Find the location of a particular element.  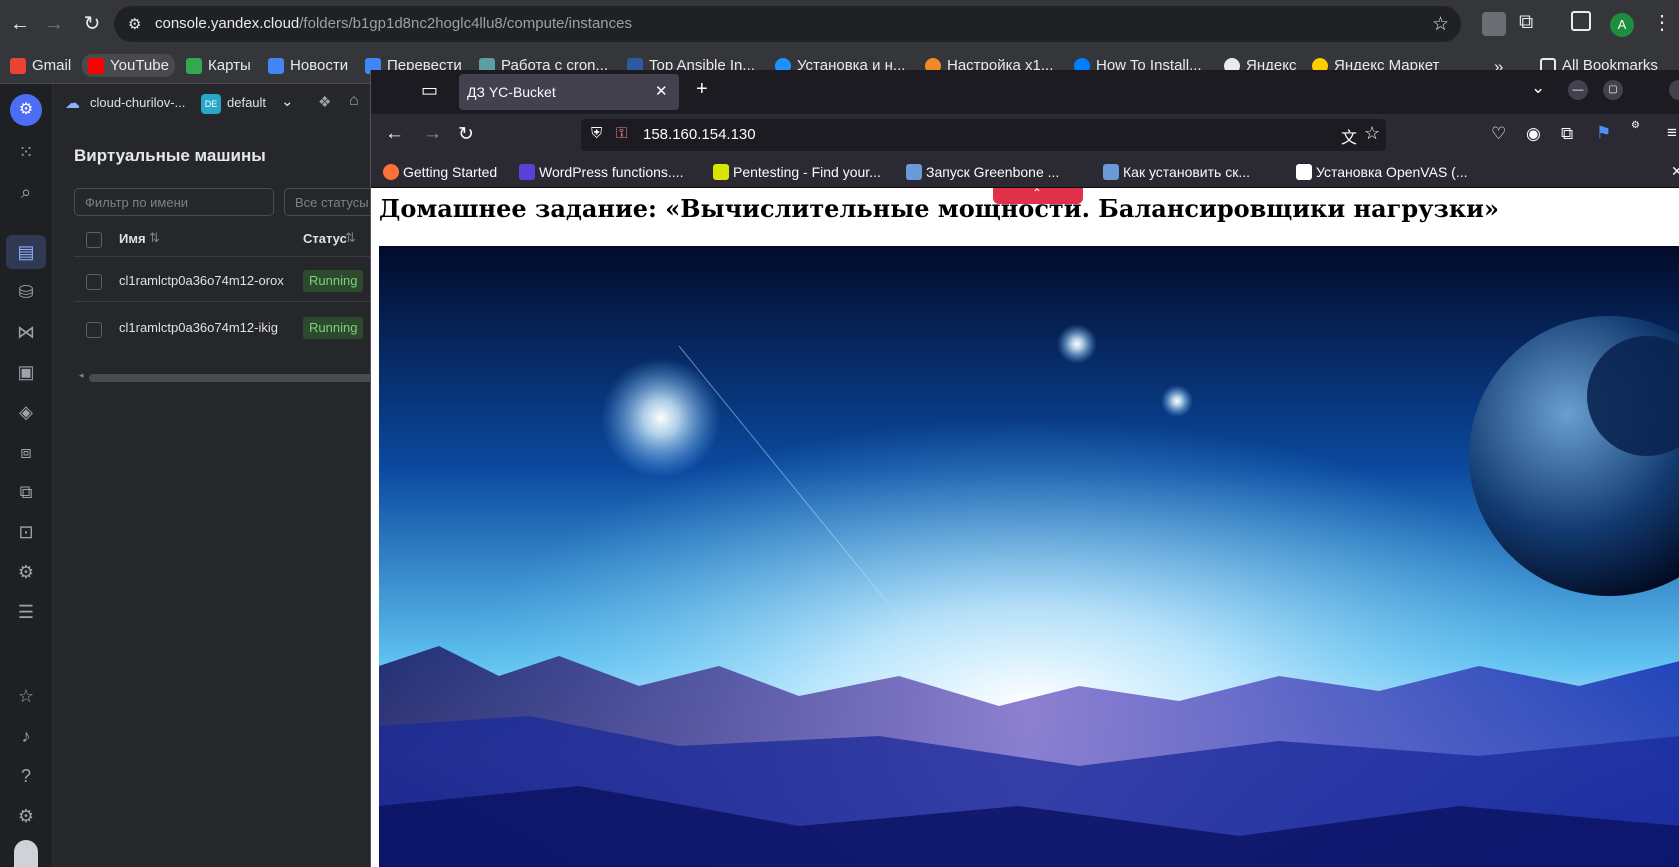

snapshots-icon: ⧉ is located at coordinates (26, 492).